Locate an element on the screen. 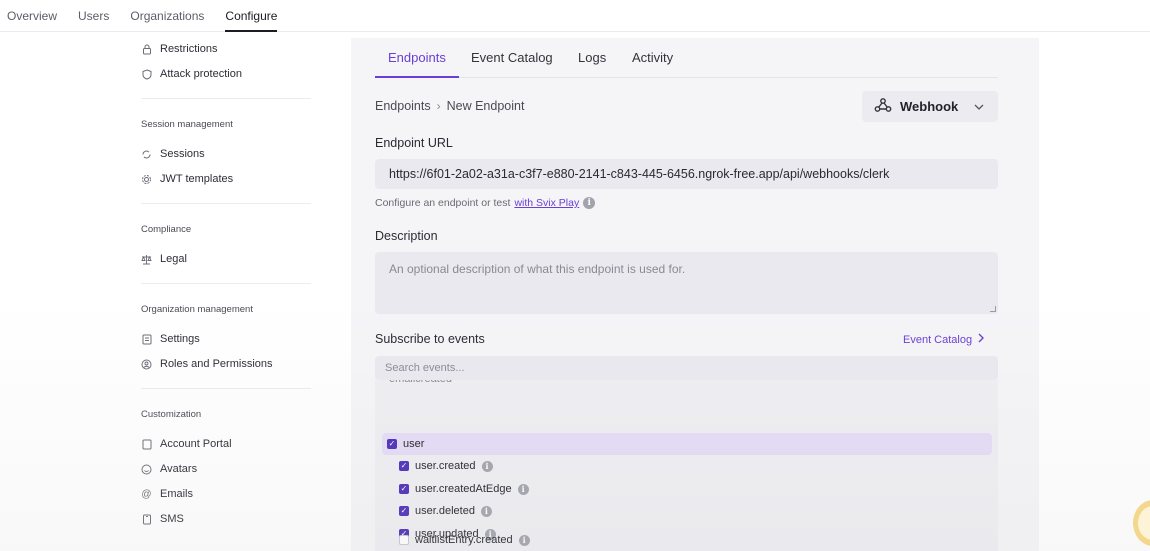 This screenshot has height=551, width=1150. sidebar-item-label: Roles and Permissions is located at coordinates (216, 364).